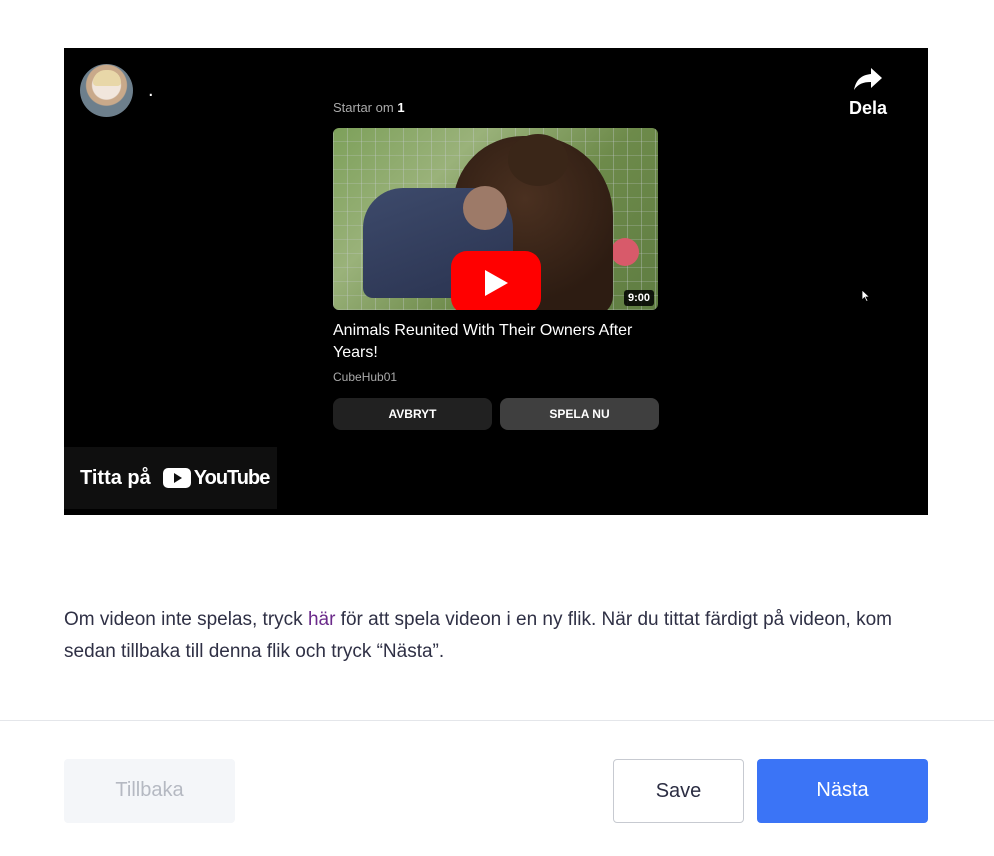  I want to click on youtube-wordmark: YouTube, so click(232, 477).